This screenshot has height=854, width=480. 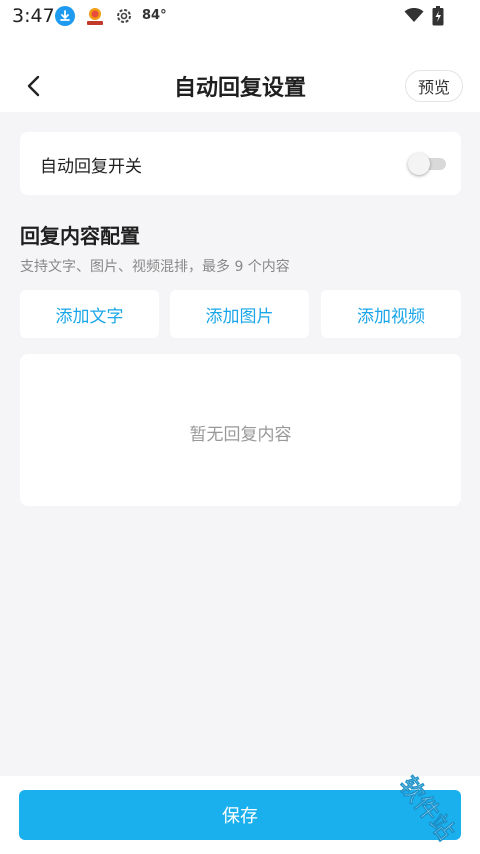 I want to click on add-image-button: 添加图片, so click(x=239, y=314).